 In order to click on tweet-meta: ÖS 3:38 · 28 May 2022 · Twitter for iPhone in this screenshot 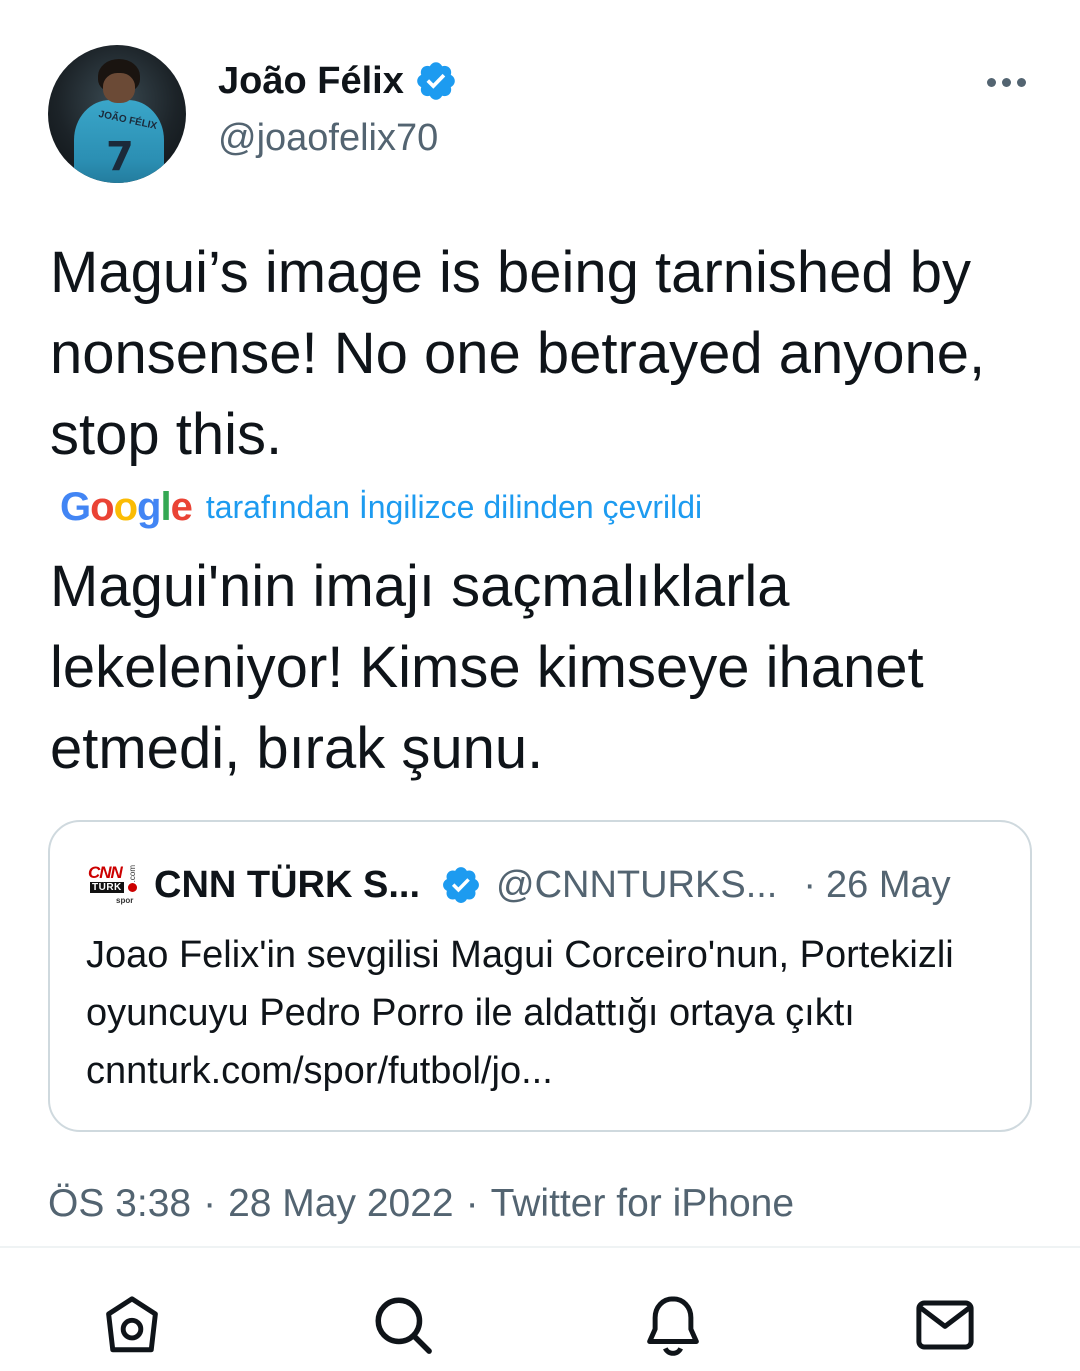, I will do `click(421, 1204)`.